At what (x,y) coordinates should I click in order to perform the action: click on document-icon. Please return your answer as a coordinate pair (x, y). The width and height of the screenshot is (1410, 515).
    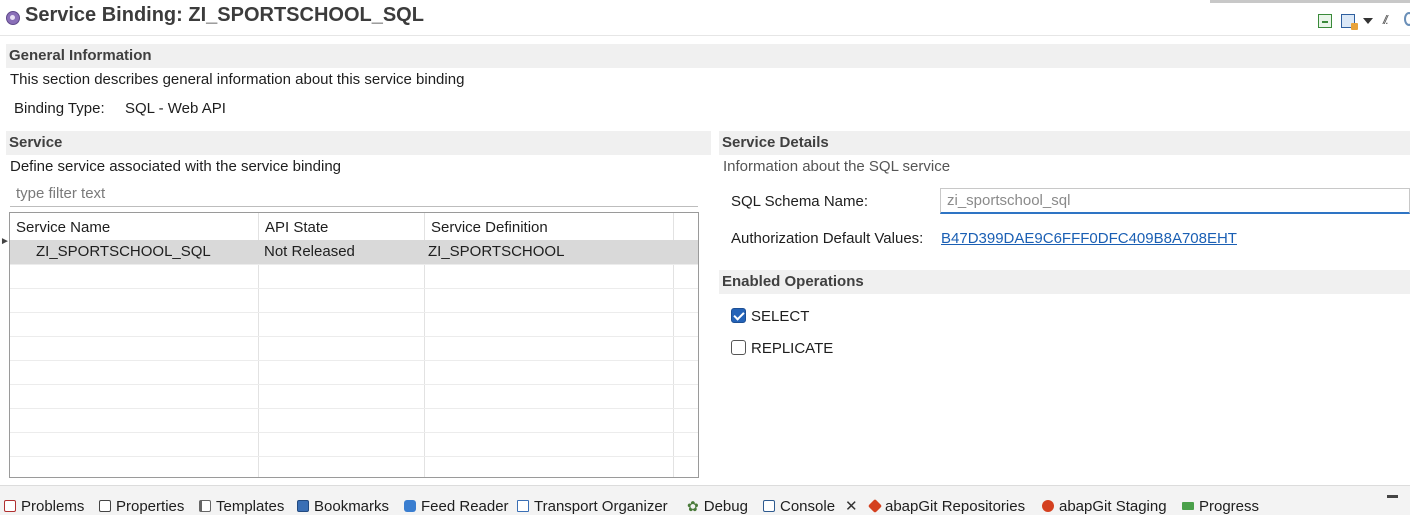
    Looking at the image, I should click on (1325, 21).